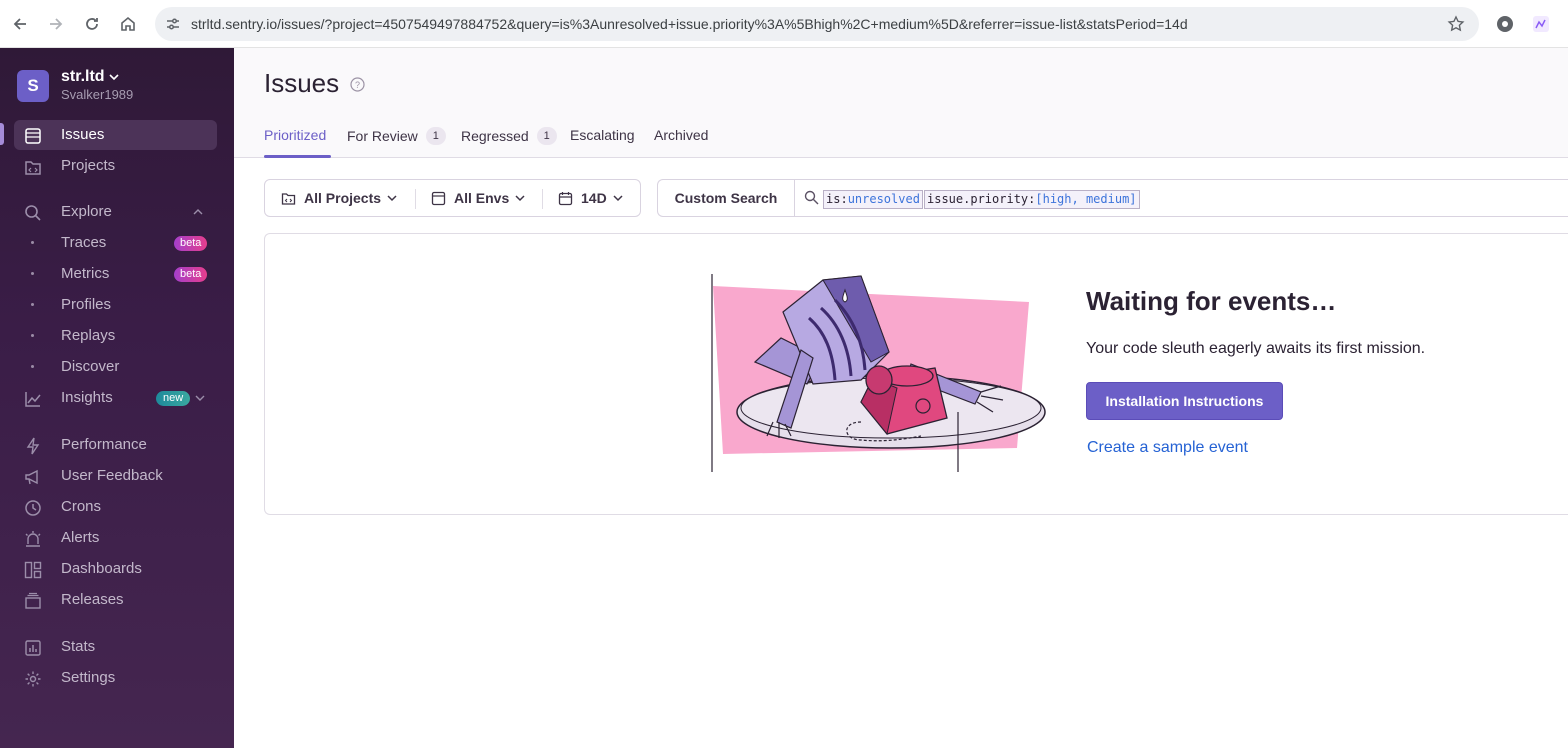 The width and height of the screenshot is (1568, 748). Describe the element at coordinates (115, 647) in the screenshot. I see `sidebar-item-stats: Stats` at that location.